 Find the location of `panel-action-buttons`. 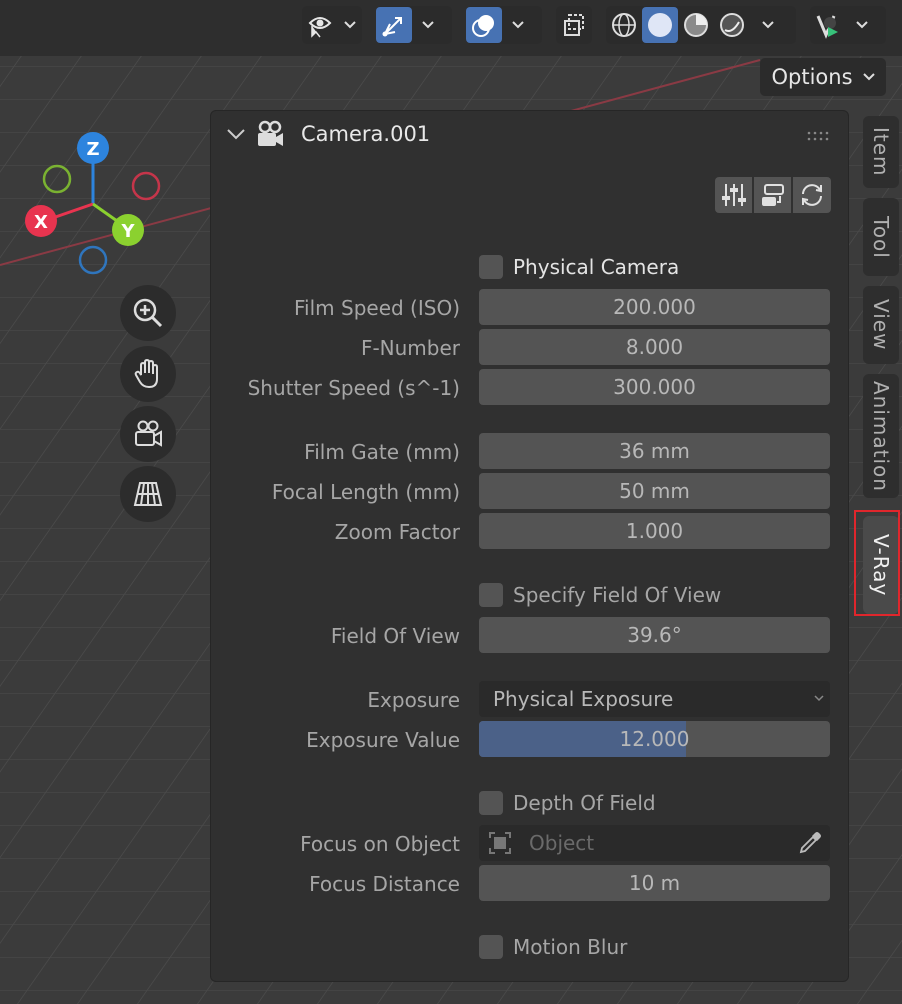

panel-action-buttons is located at coordinates (773, 195).